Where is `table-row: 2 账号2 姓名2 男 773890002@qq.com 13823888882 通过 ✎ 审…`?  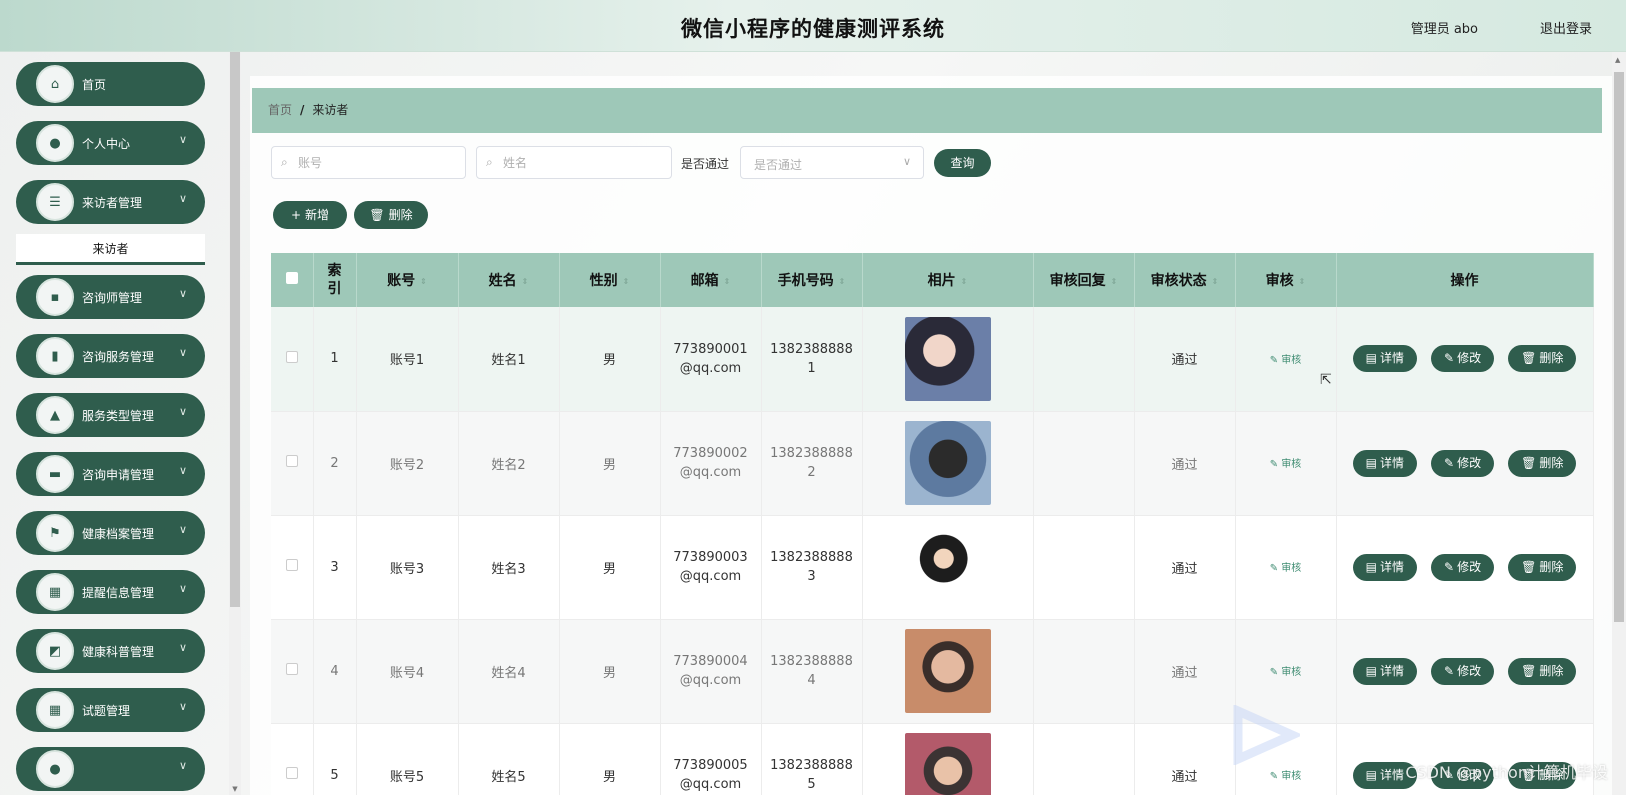 table-row: 2 账号2 姓名2 男 773890002@qq.com 13823888882 通过 ✎ 审… is located at coordinates (932, 463).